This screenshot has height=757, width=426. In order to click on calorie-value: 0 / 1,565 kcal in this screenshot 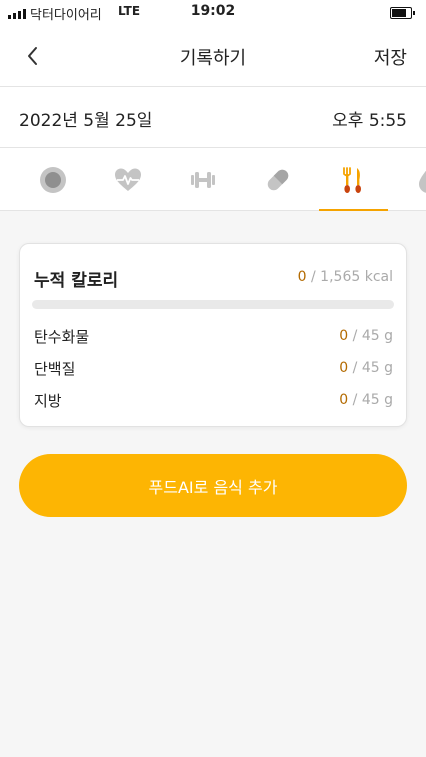, I will do `click(345, 277)`.